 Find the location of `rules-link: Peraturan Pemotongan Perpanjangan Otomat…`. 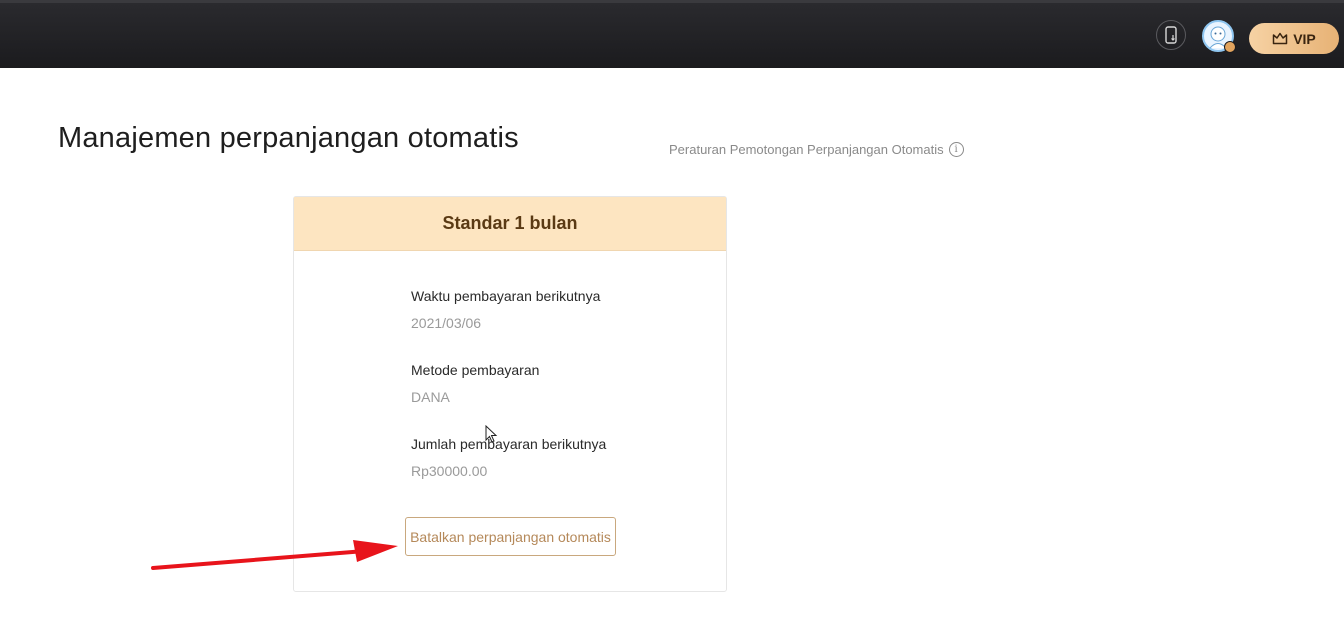

rules-link: Peraturan Pemotongan Perpanjangan Otomat… is located at coordinates (816, 149).